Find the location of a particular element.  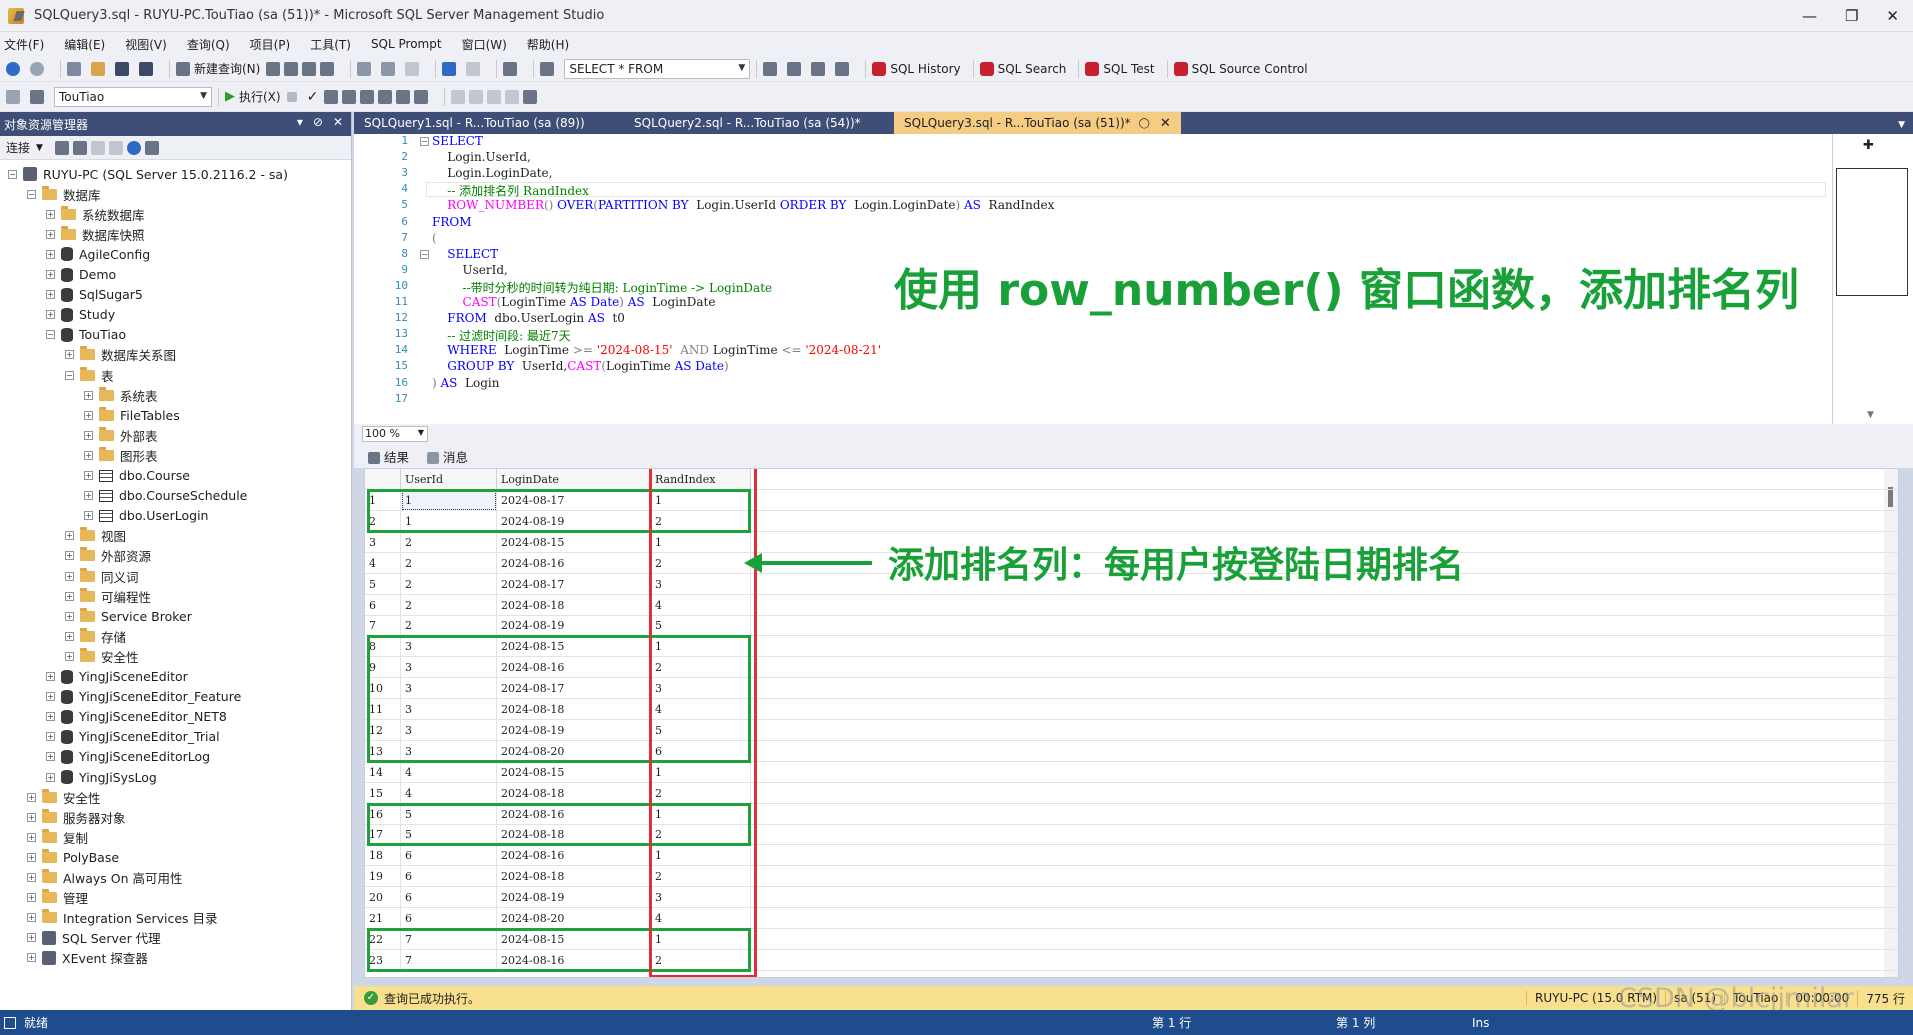

minimap-viewport is located at coordinates (1872, 232).